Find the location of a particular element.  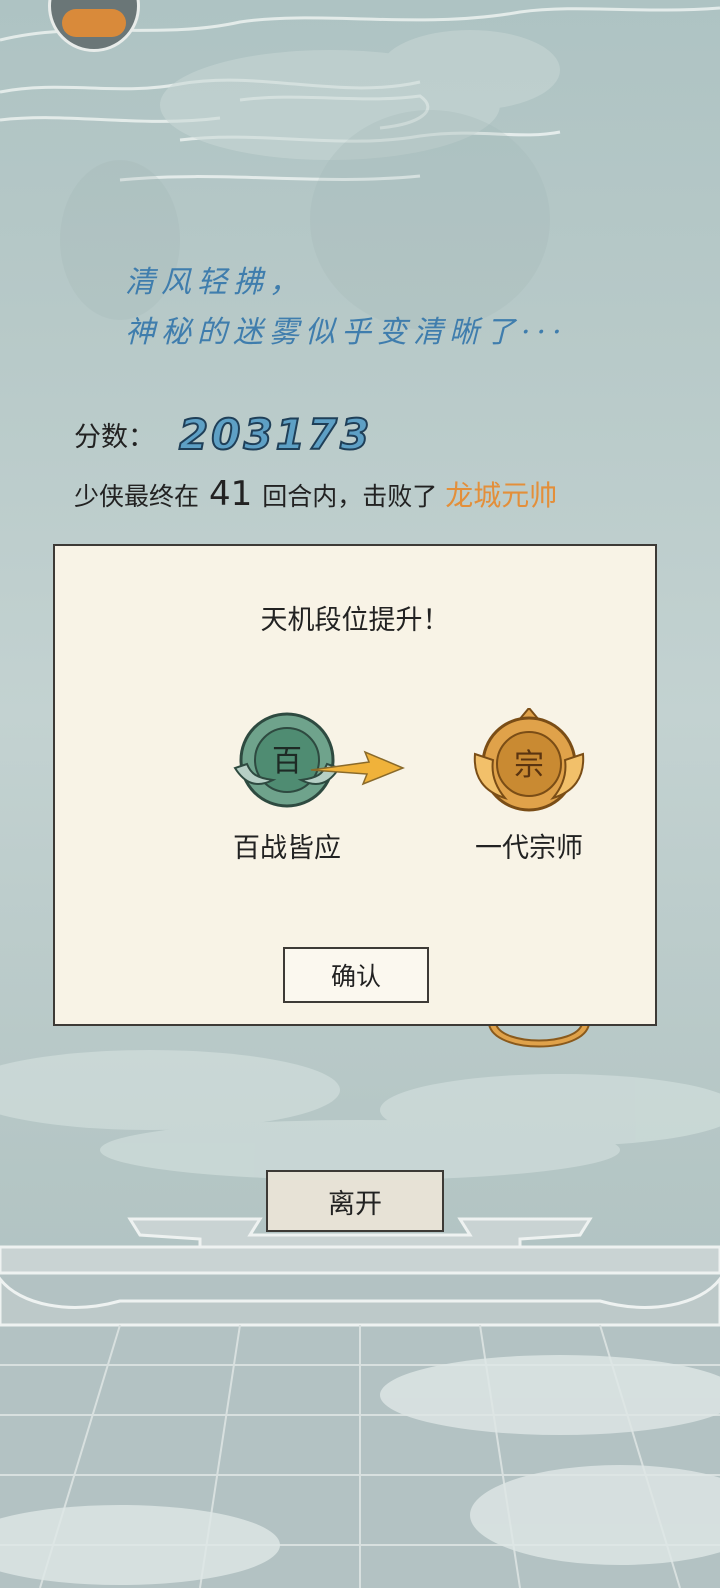

result-middle: 回合内，击败了 is located at coordinates (350, 496).